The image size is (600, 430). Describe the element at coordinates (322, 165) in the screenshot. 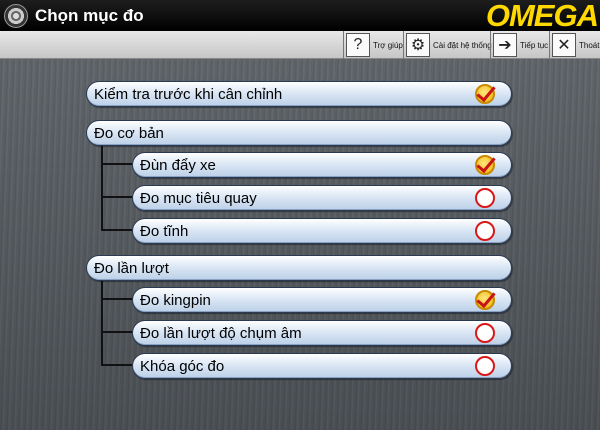

I see `basic-item-push: Đùn đẩy xe` at that location.